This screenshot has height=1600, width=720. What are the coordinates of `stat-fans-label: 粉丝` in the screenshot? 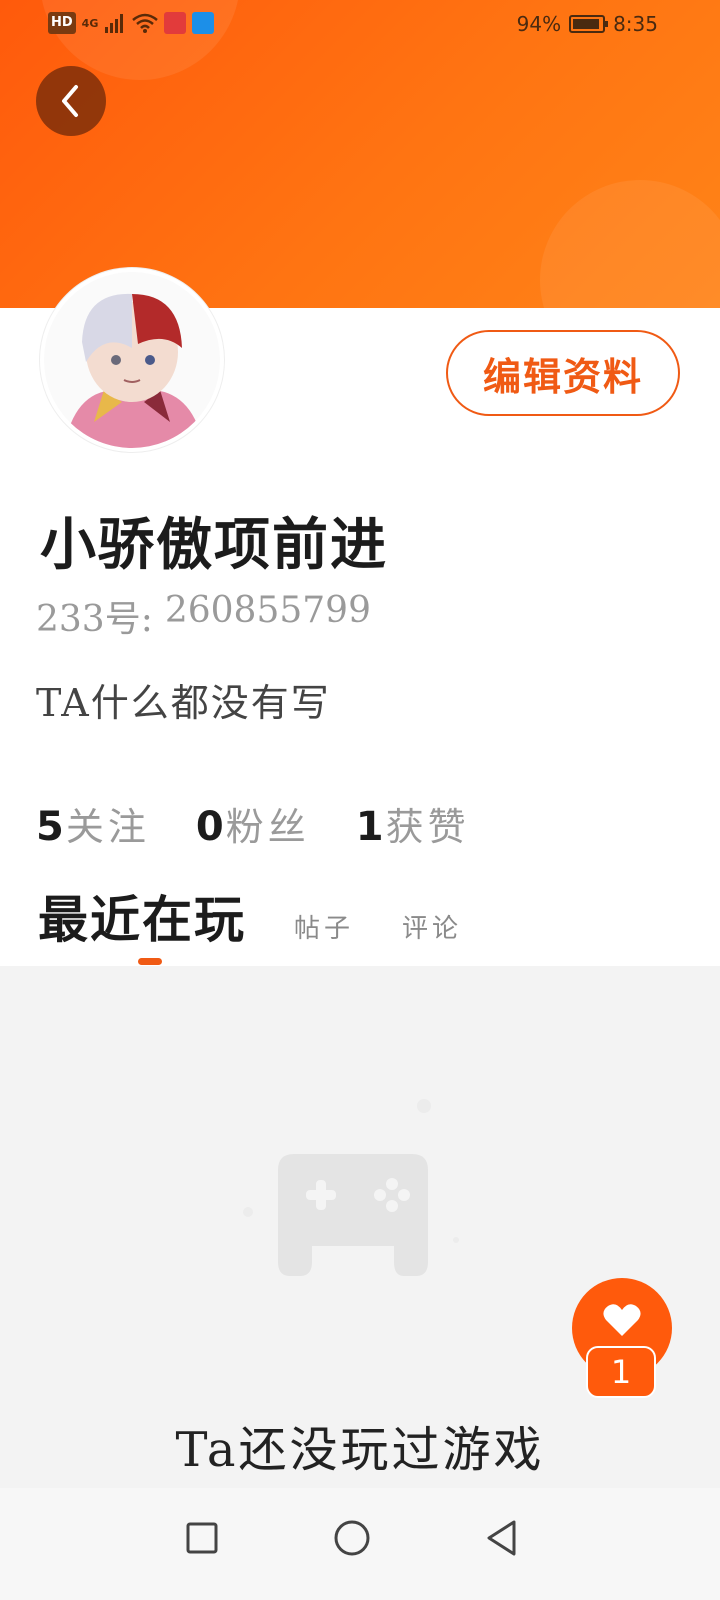 It's located at (267, 827).